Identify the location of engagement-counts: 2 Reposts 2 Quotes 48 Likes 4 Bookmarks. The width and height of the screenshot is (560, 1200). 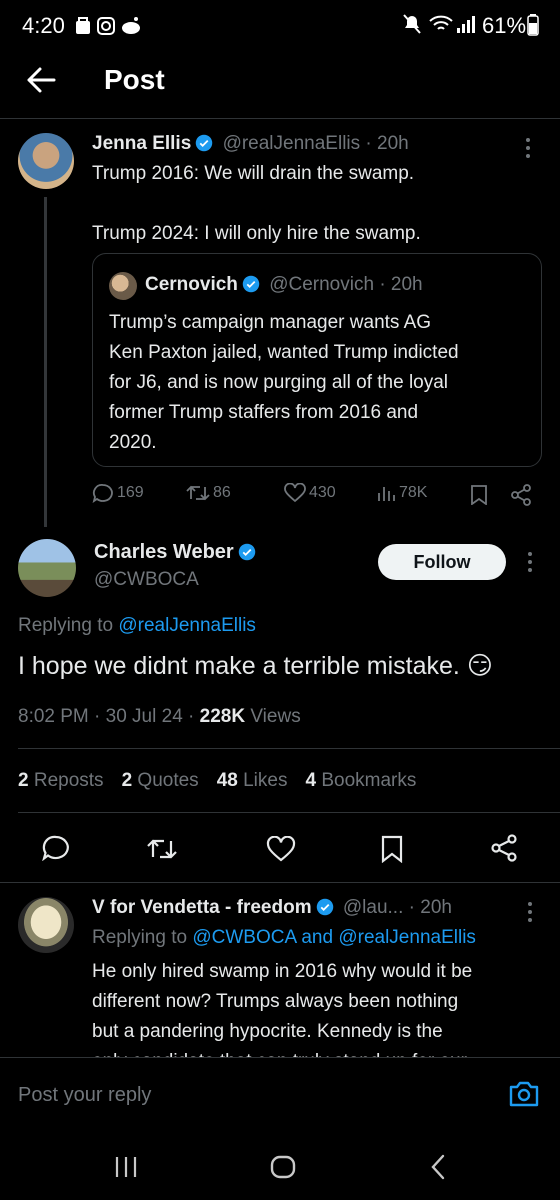
(217, 781).